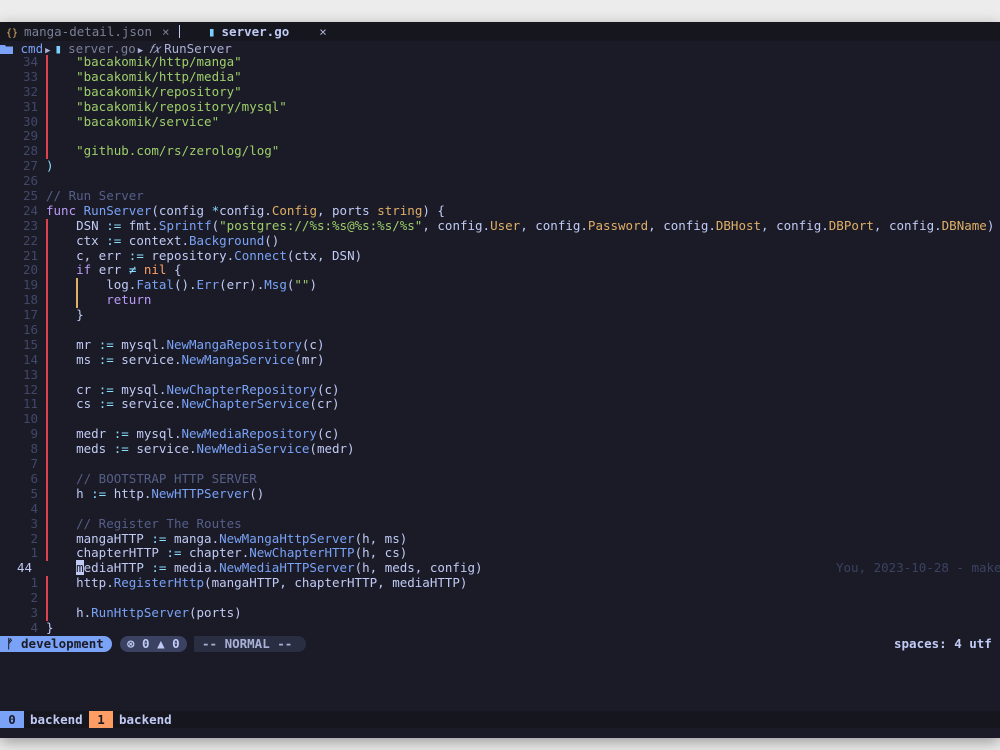  Describe the element at coordinates (30, 76) in the screenshot. I see `line-number: 33` at that location.